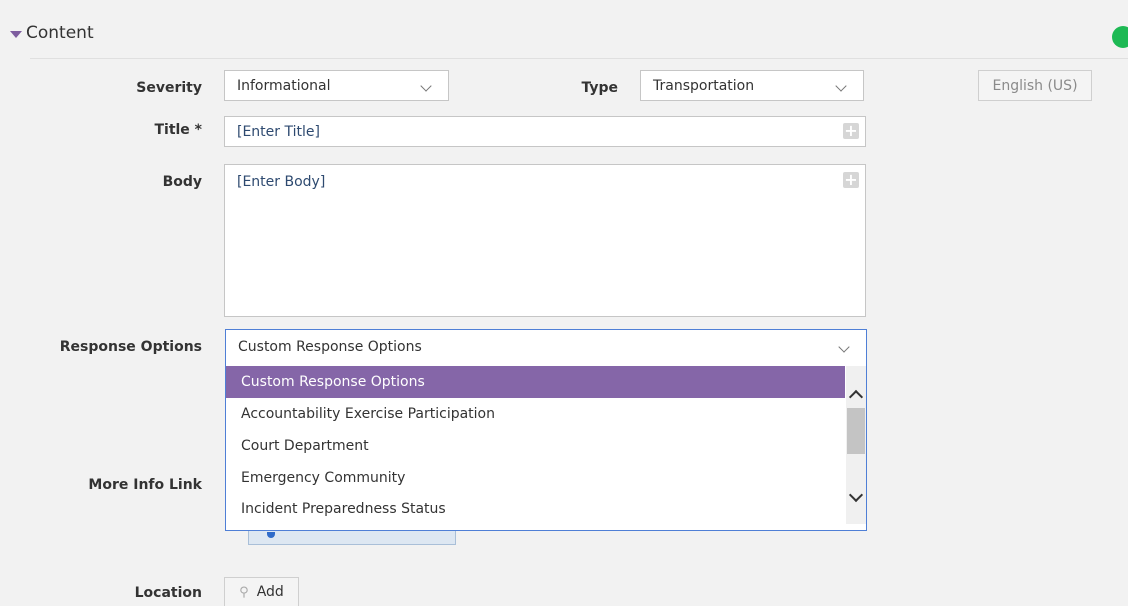 The height and width of the screenshot is (606, 1128). I want to click on caret-down-icon, so click(16, 34).